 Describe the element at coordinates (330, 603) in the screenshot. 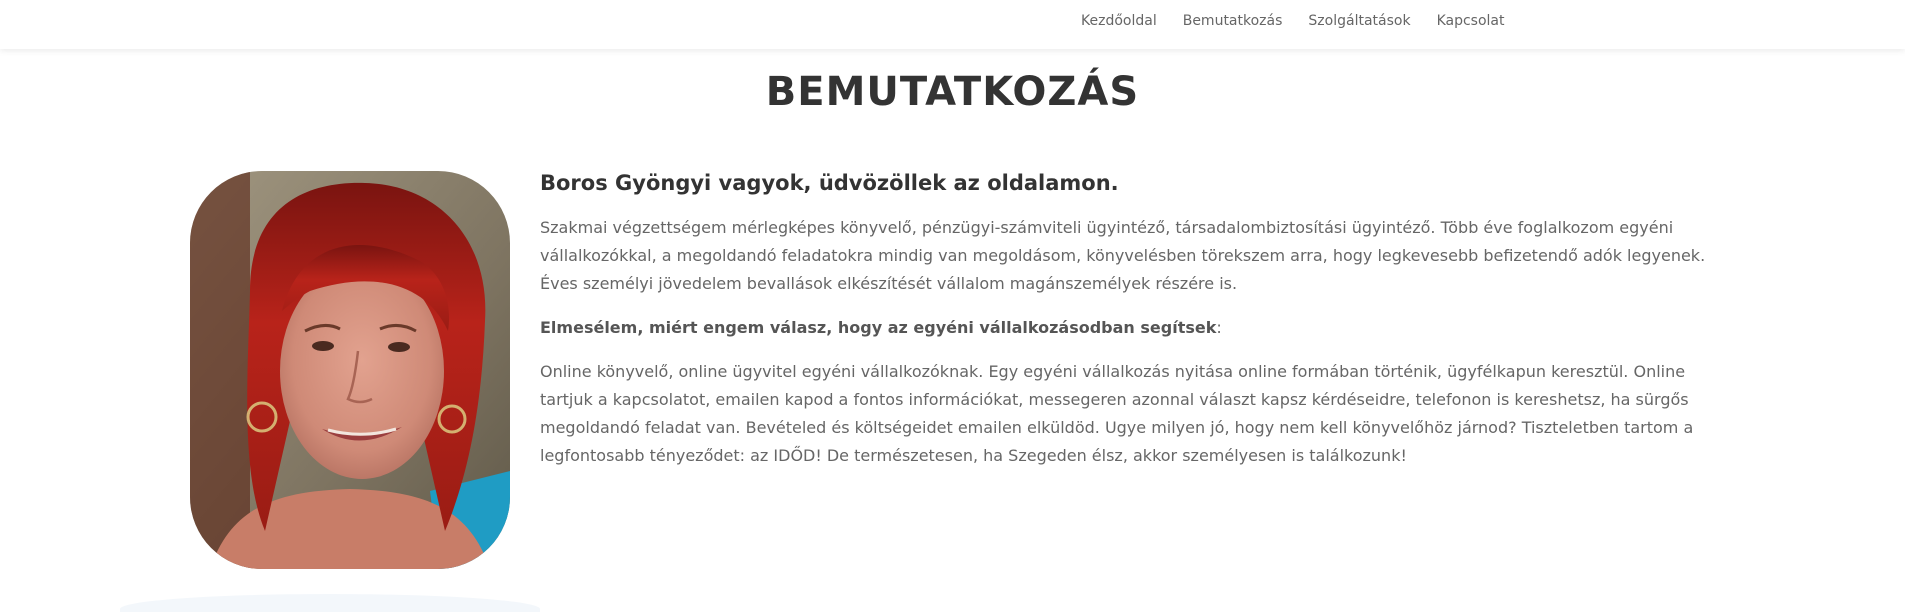

I see `decorative-divider` at that location.